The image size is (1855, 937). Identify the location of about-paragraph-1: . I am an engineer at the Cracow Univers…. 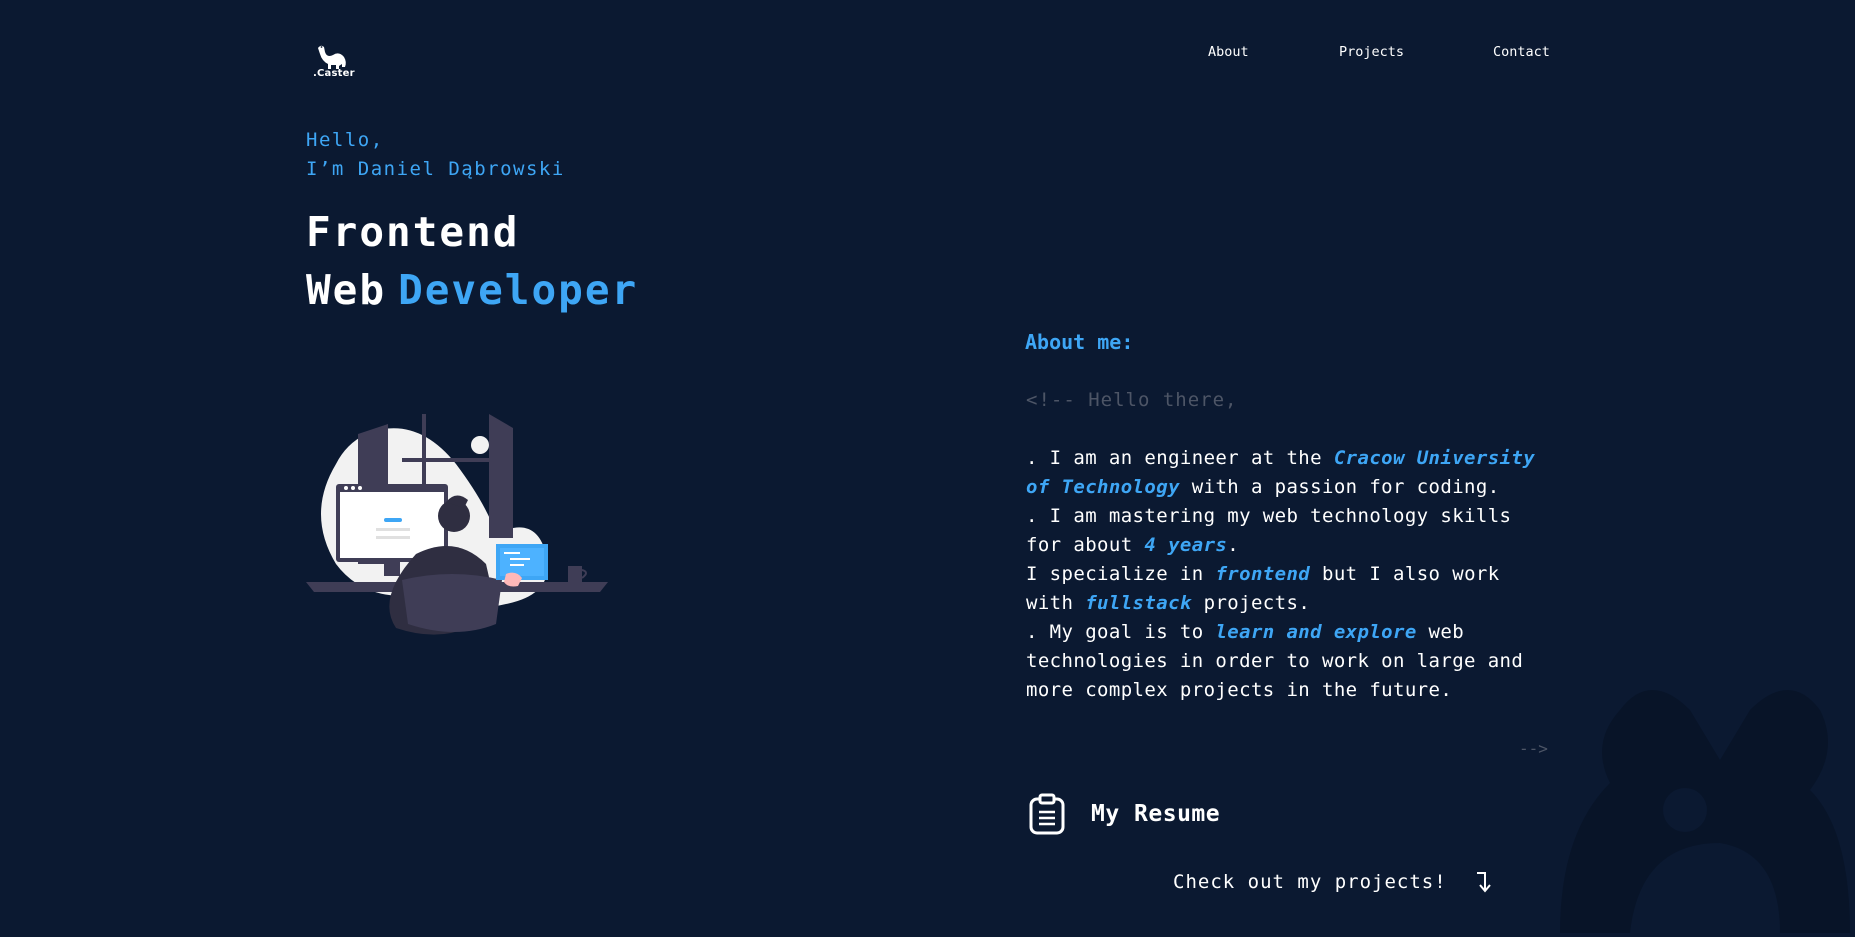
(1286, 473).